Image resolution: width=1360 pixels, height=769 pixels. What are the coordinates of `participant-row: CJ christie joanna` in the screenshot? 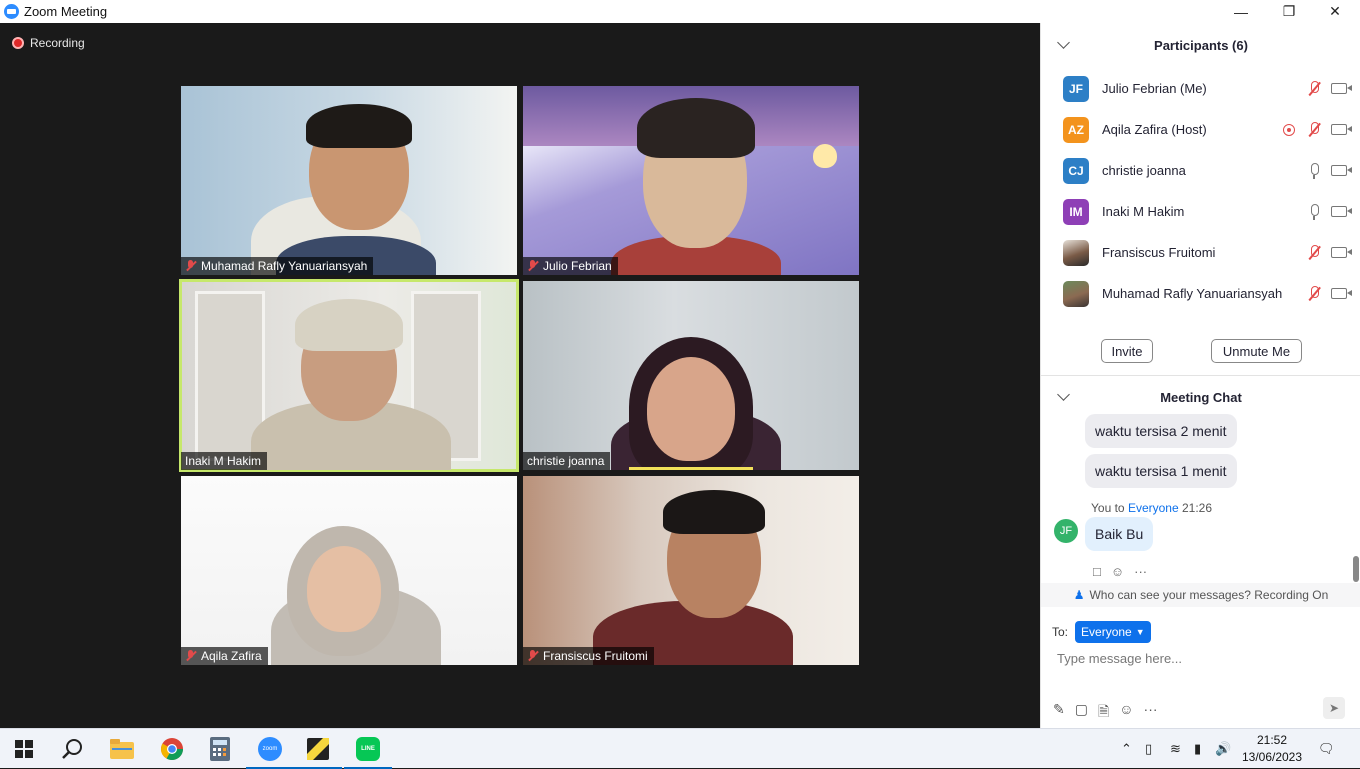 It's located at (1200, 170).